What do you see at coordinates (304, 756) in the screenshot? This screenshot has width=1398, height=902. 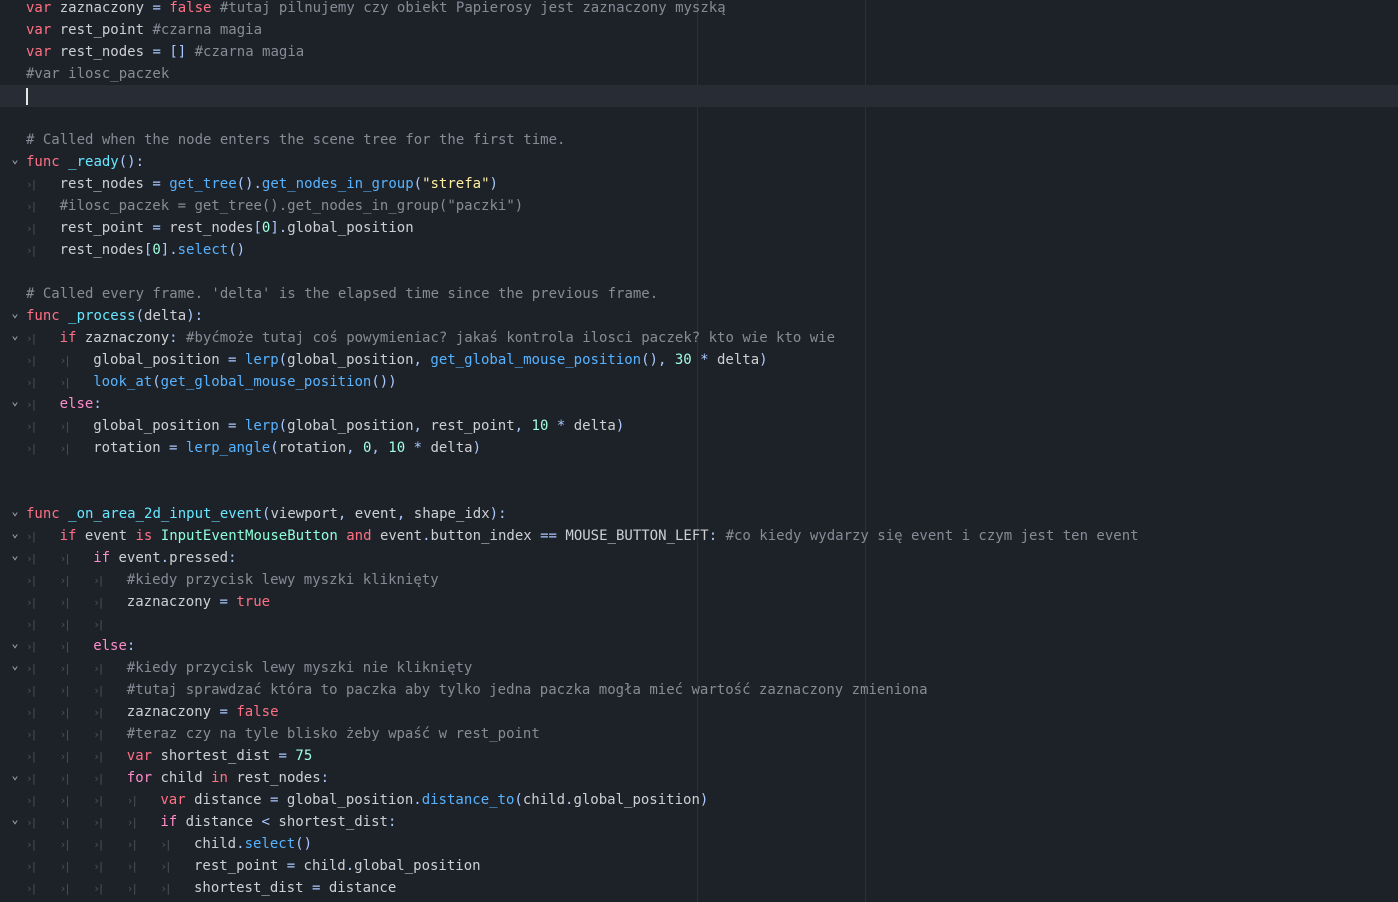 I see `code-token: 75` at bounding box center [304, 756].